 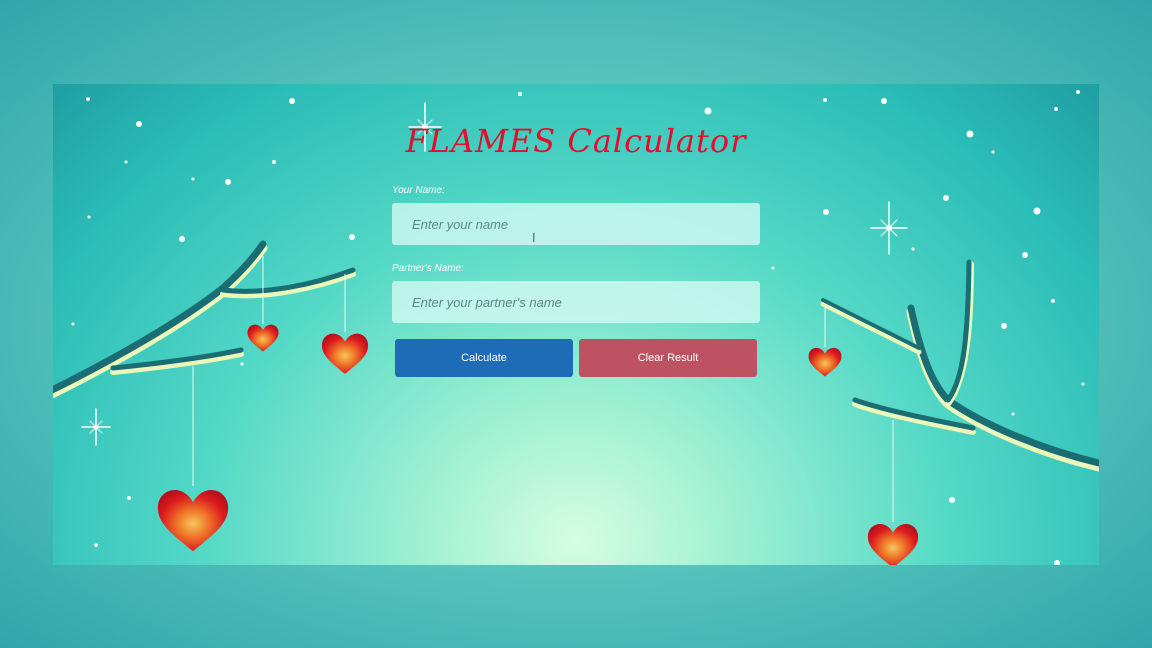 I want to click on partner-name-input, so click(x=576, y=302).